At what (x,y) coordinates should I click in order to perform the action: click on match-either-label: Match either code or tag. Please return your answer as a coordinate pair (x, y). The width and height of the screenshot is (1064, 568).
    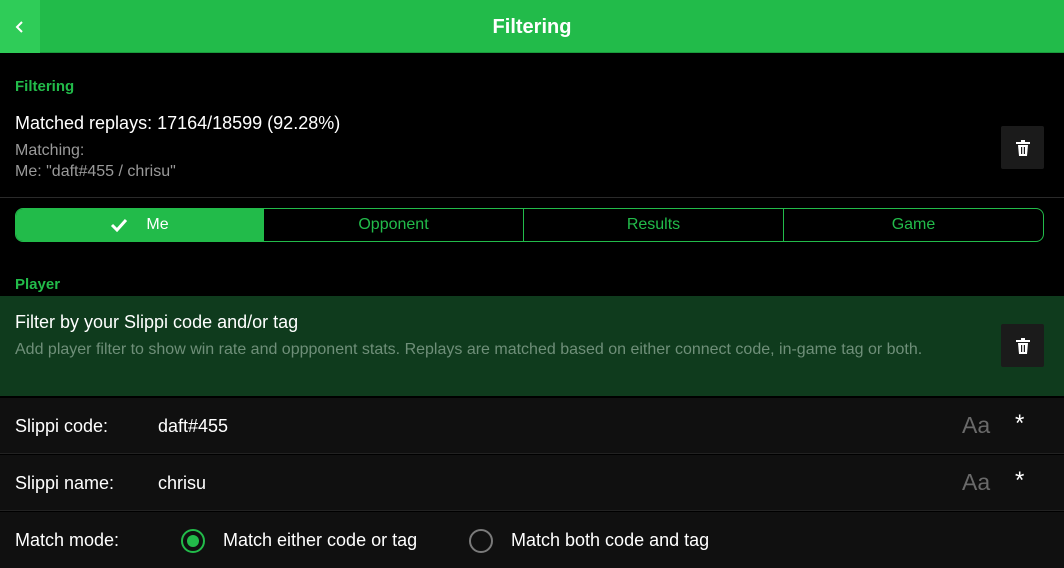
    Looking at the image, I should click on (320, 540).